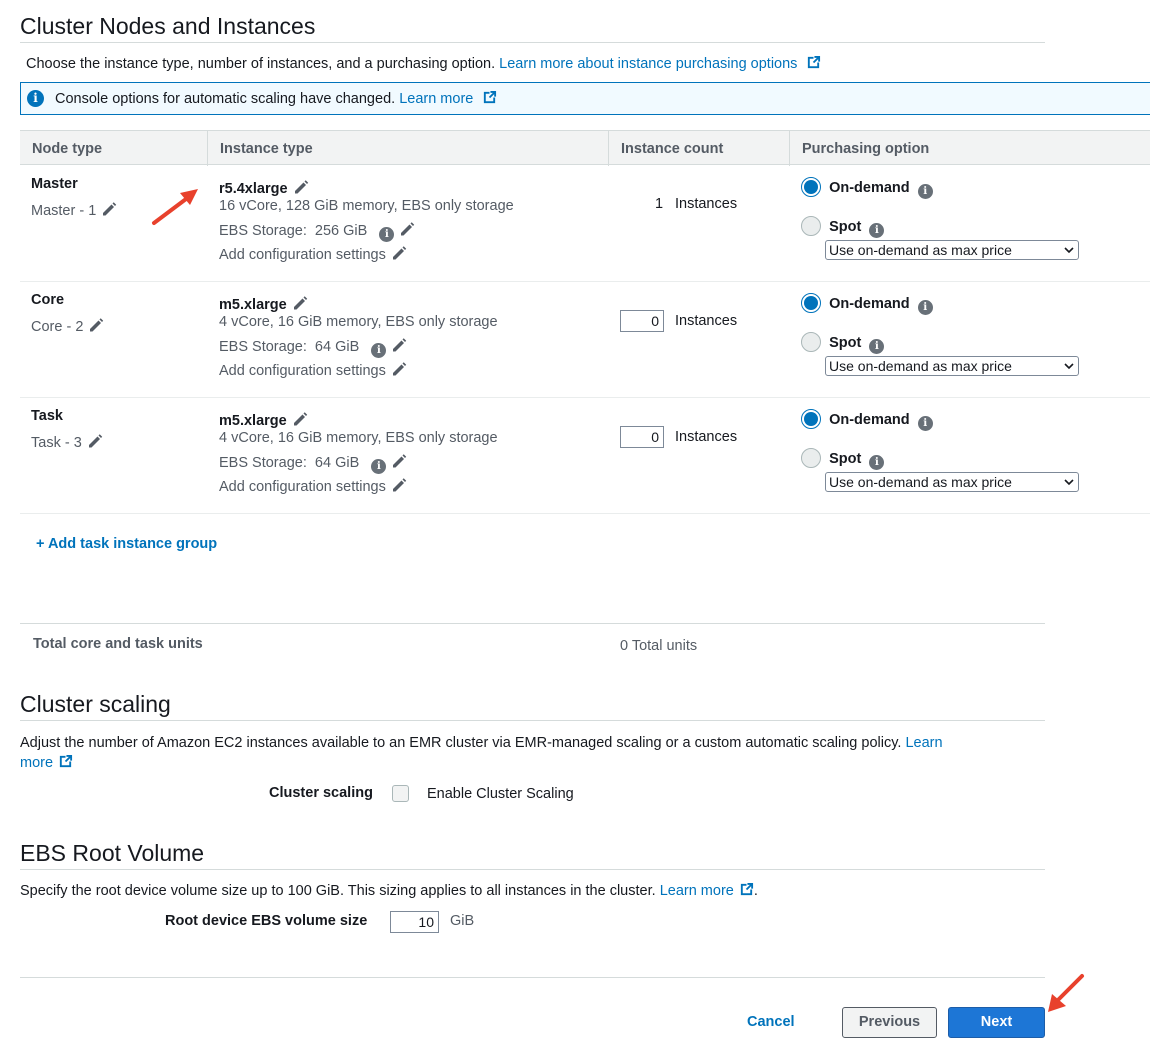 This screenshot has height=1048, width=1150. Describe the element at coordinates (532, 720) in the screenshot. I see `title-divider` at that location.